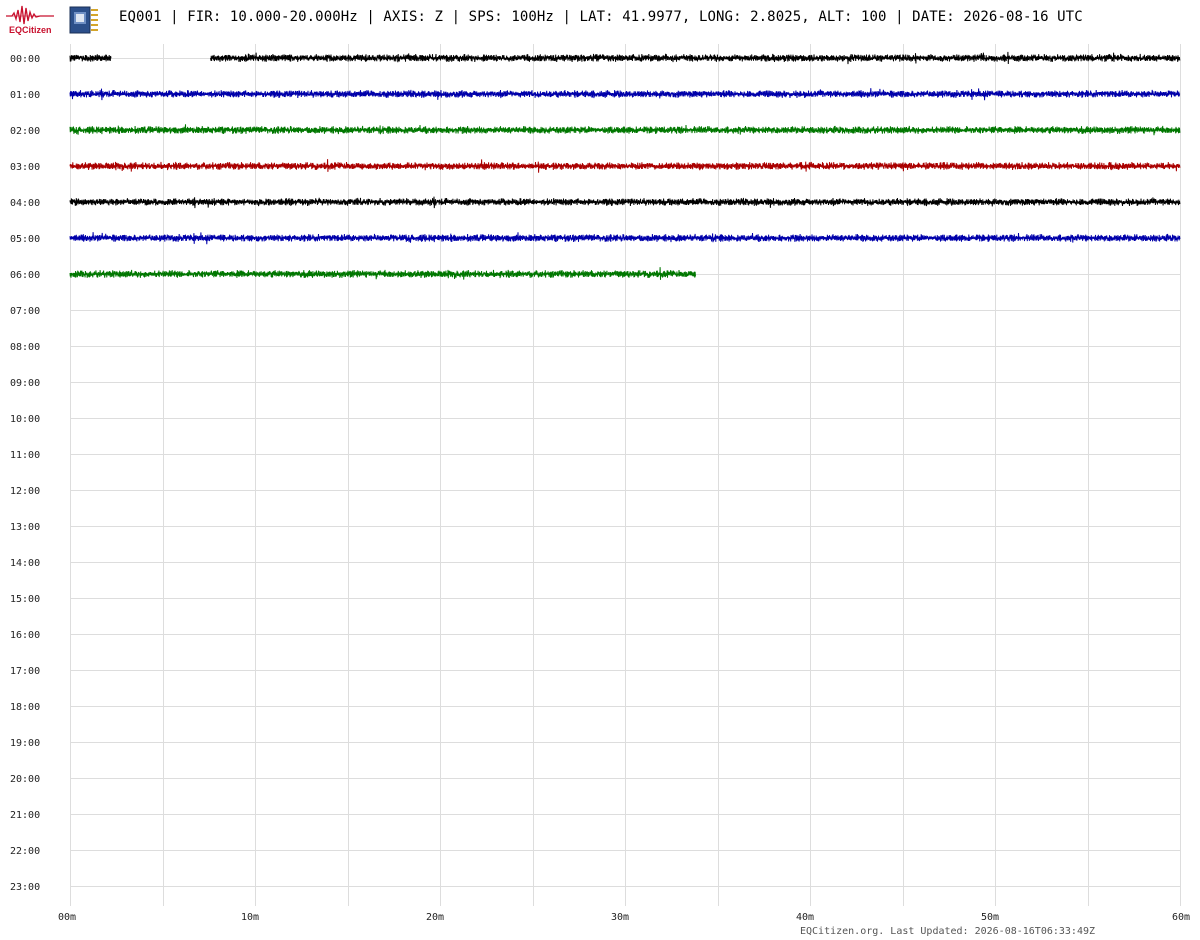  Describe the element at coordinates (25, 455) in the screenshot. I see `y-tick-label: 11:00` at that location.